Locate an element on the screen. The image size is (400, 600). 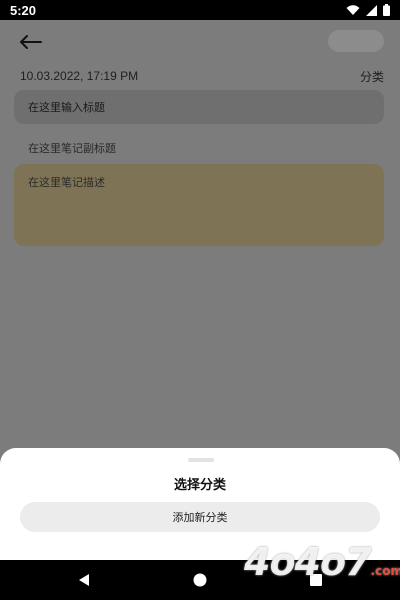
watermark-suffix: .com is located at coordinates (385, 571).